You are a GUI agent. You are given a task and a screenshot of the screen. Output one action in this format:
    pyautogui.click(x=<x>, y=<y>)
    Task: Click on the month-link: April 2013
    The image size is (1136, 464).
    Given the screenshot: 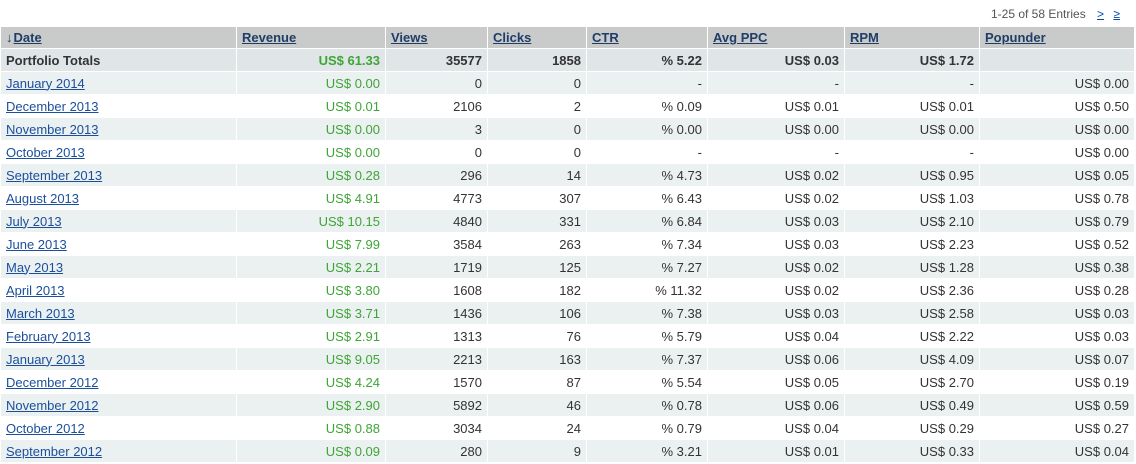 What is the action you would take?
    pyautogui.click(x=35, y=290)
    